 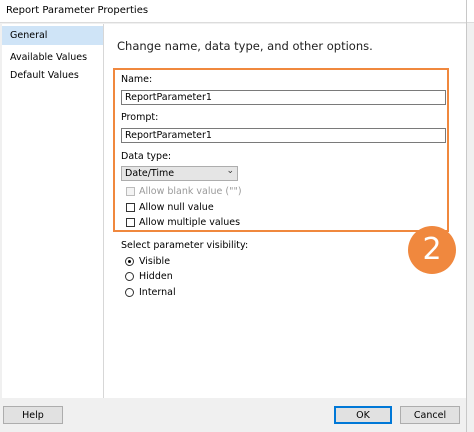 What do you see at coordinates (52, 35) in the screenshot?
I see `sidebar-item-general: General` at bounding box center [52, 35].